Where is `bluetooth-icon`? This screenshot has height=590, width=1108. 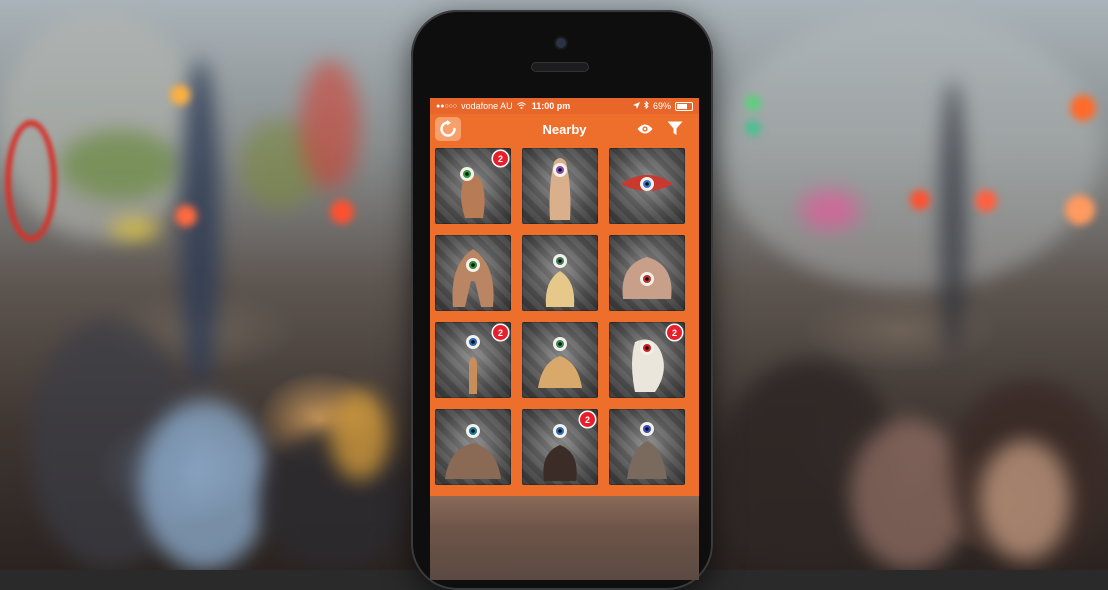 bluetooth-icon is located at coordinates (646, 105).